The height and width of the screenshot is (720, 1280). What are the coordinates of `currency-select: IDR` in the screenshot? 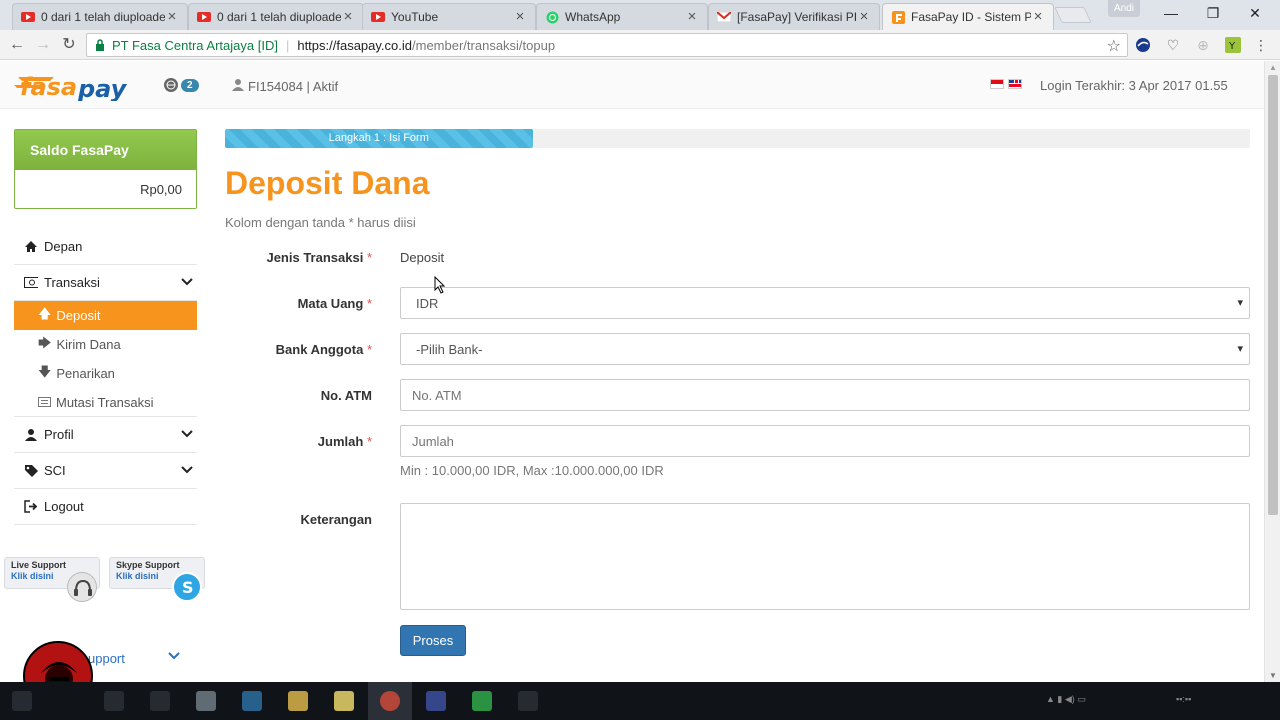 It's located at (825, 303).